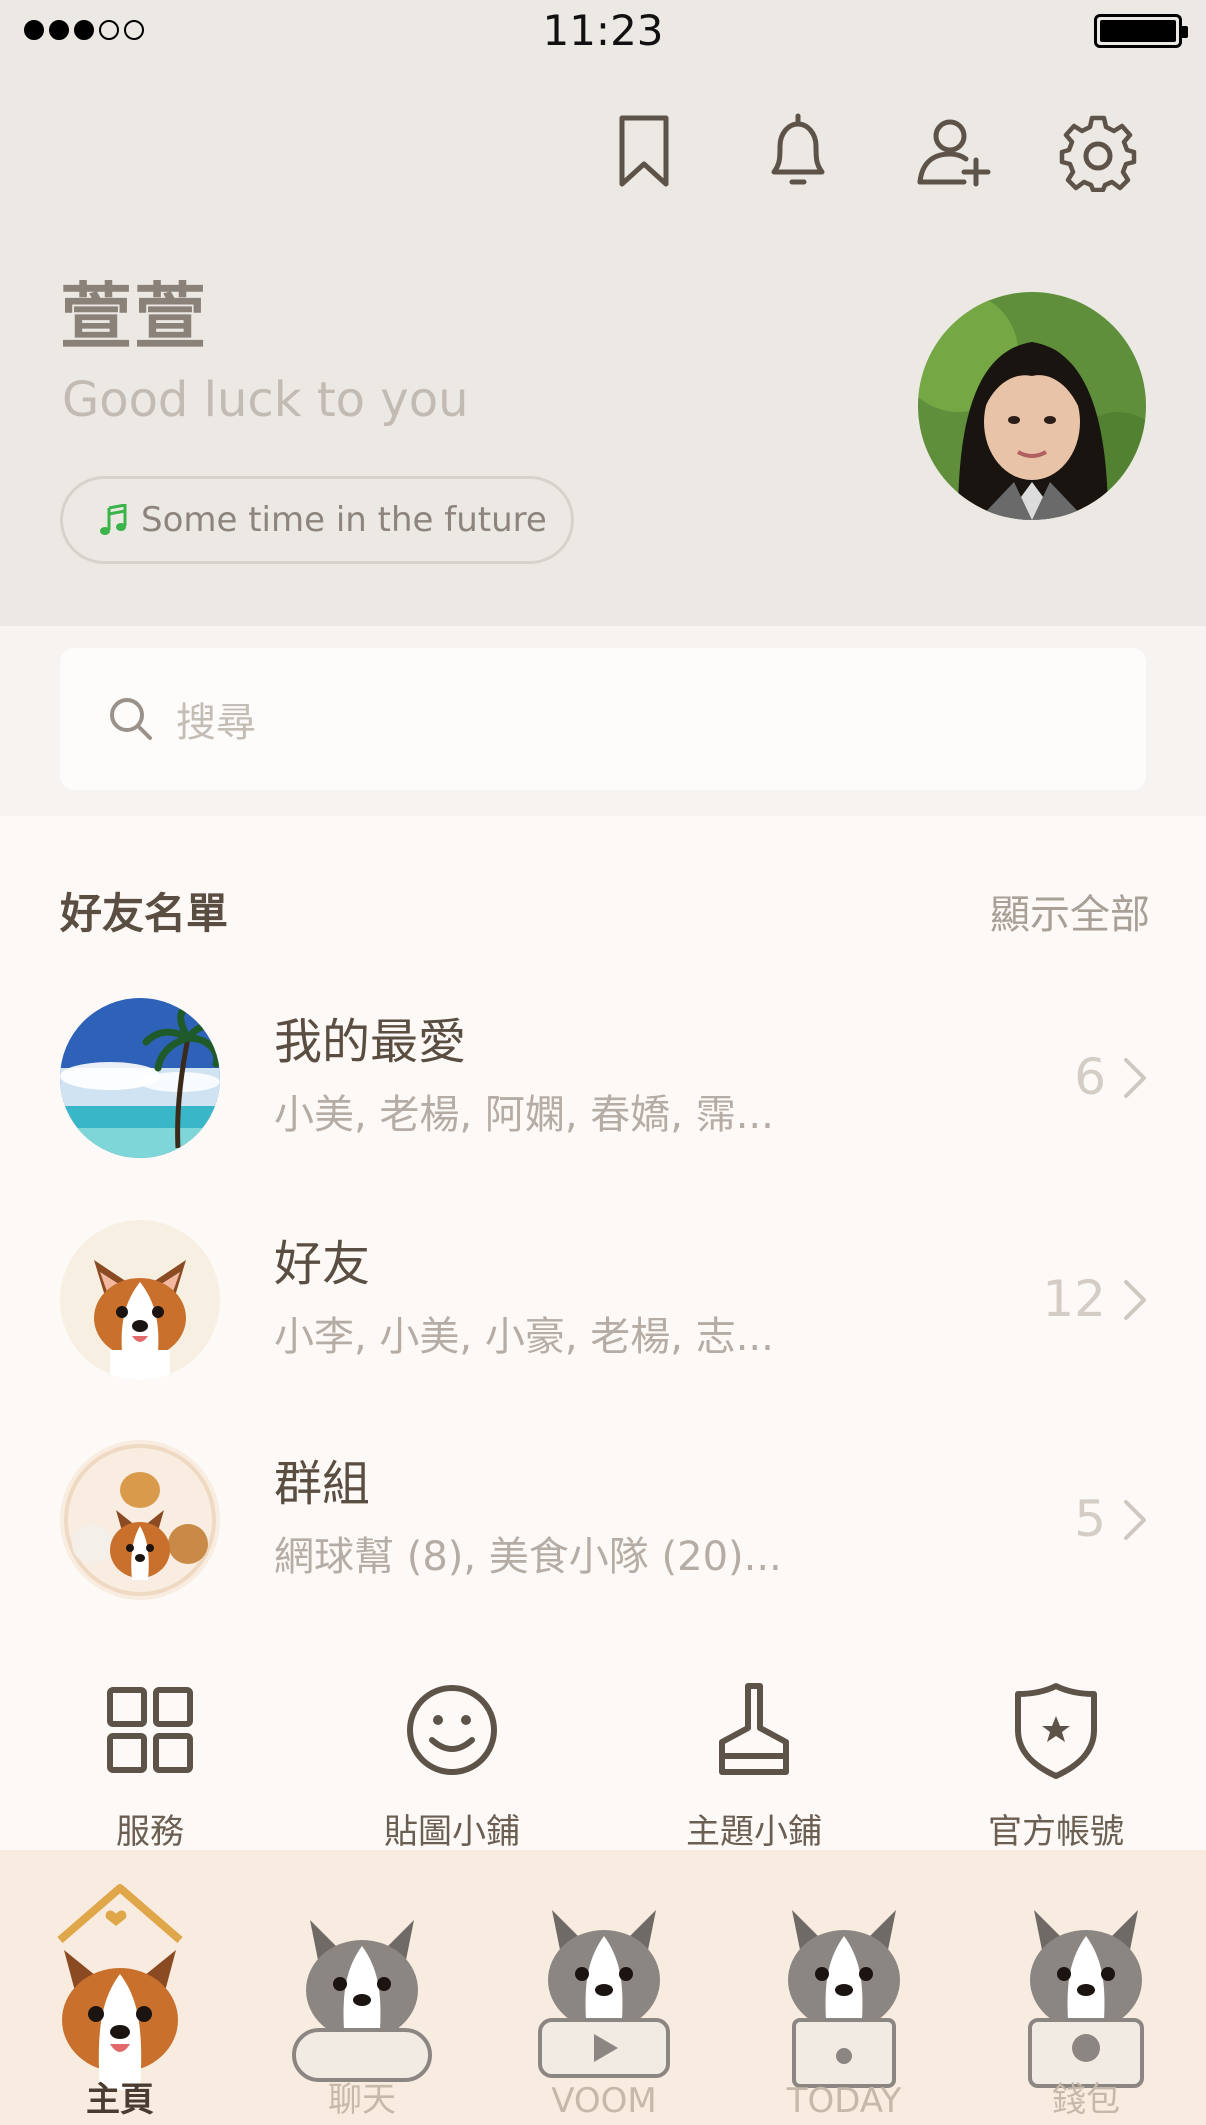 Image resolution: width=1206 pixels, height=2125 pixels. What do you see at coordinates (344, 520) in the screenshot?
I see `profile-music-label: Some time in the future` at bounding box center [344, 520].